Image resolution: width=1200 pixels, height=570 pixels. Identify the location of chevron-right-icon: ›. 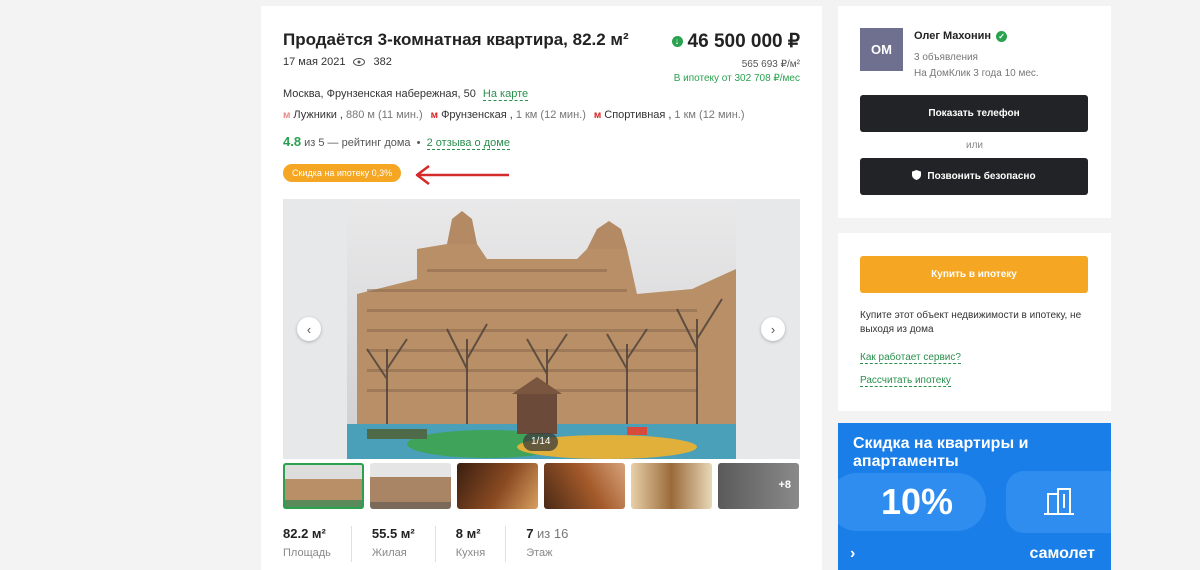
(853, 553).